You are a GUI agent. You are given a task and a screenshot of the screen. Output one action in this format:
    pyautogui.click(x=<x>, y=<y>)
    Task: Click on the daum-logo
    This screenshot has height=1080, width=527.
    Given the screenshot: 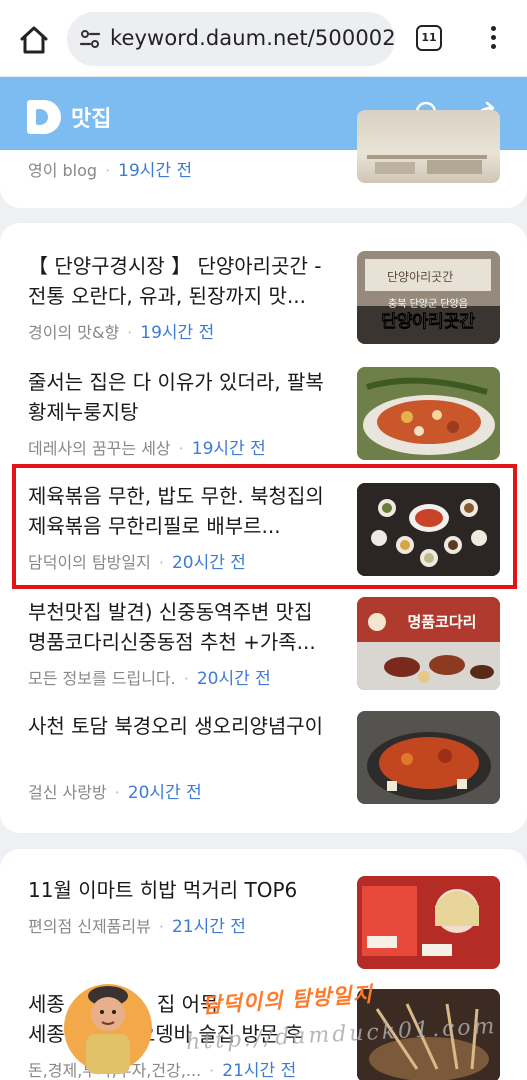 What is the action you would take?
    pyautogui.click(x=44, y=117)
    